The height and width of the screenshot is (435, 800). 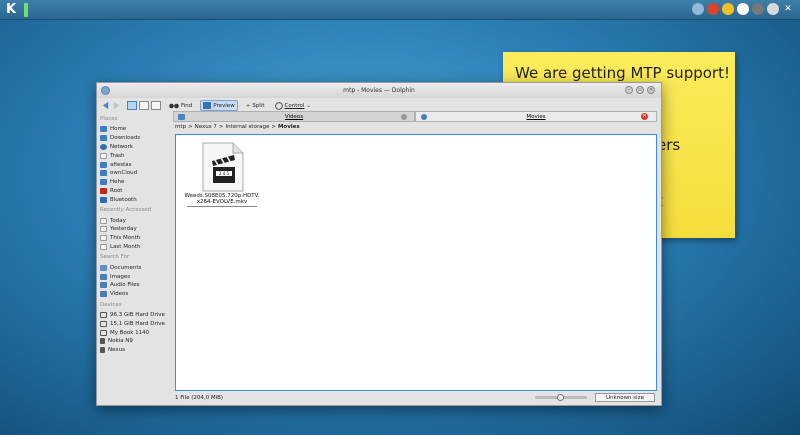 I want to click on system-tray: ✕, so click(x=743, y=9).